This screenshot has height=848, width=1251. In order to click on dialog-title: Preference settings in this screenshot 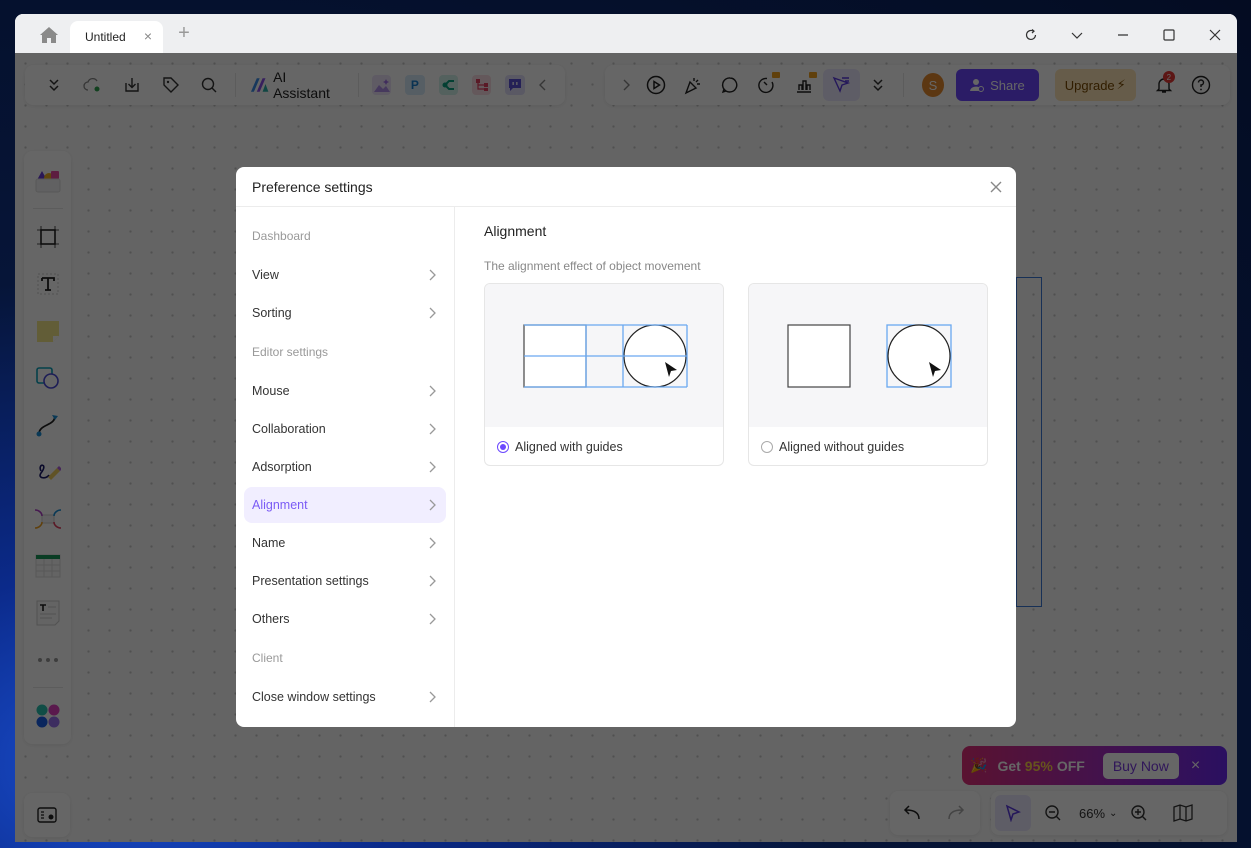, I will do `click(312, 186)`.